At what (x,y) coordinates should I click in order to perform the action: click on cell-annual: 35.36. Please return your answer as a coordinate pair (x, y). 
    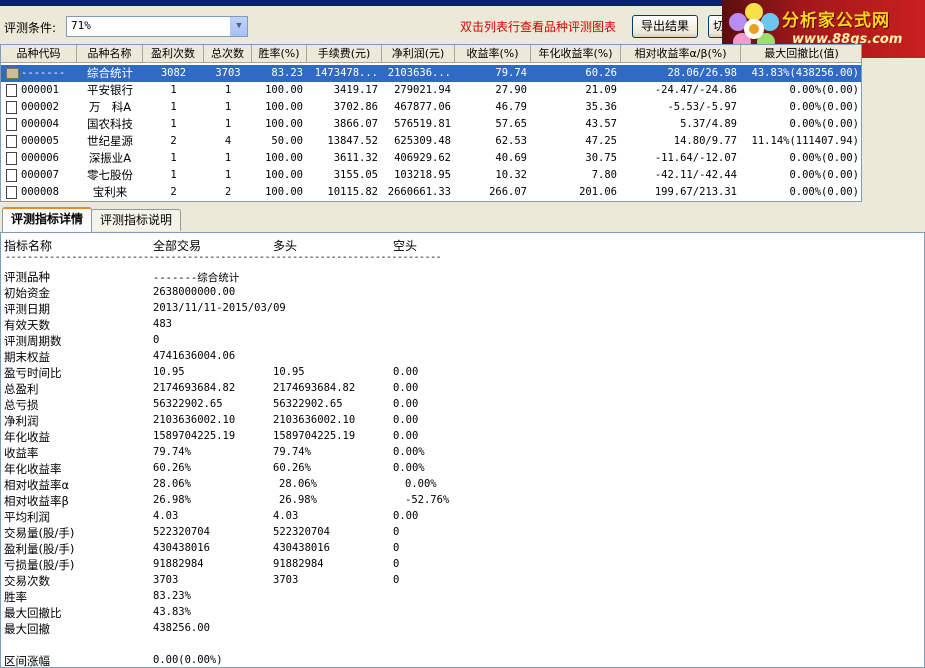
    Looking at the image, I should click on (601, 107).